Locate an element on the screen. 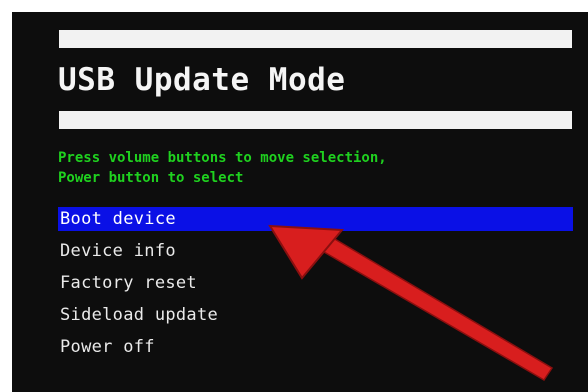 Image resolution: width=588 pixels, height=392 pixels. header-bar-top is located at coordinates (315, 39).